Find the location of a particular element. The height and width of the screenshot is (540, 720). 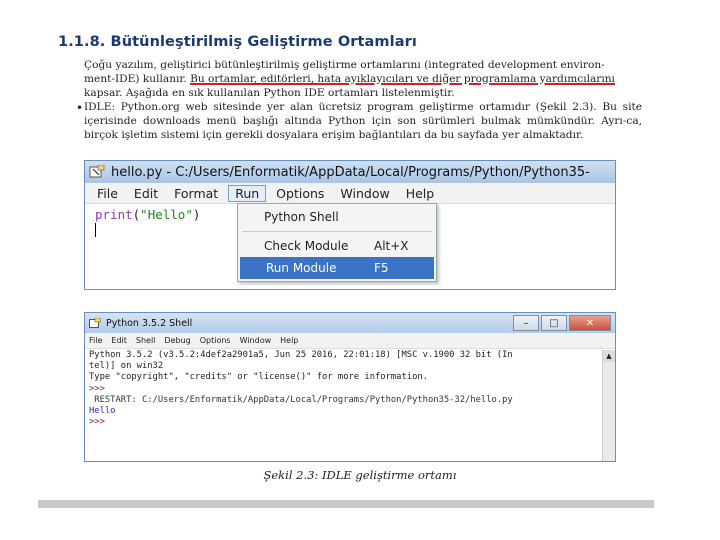

menu-item-run-module: Run Module F5 is located at coordinates (337, 268).